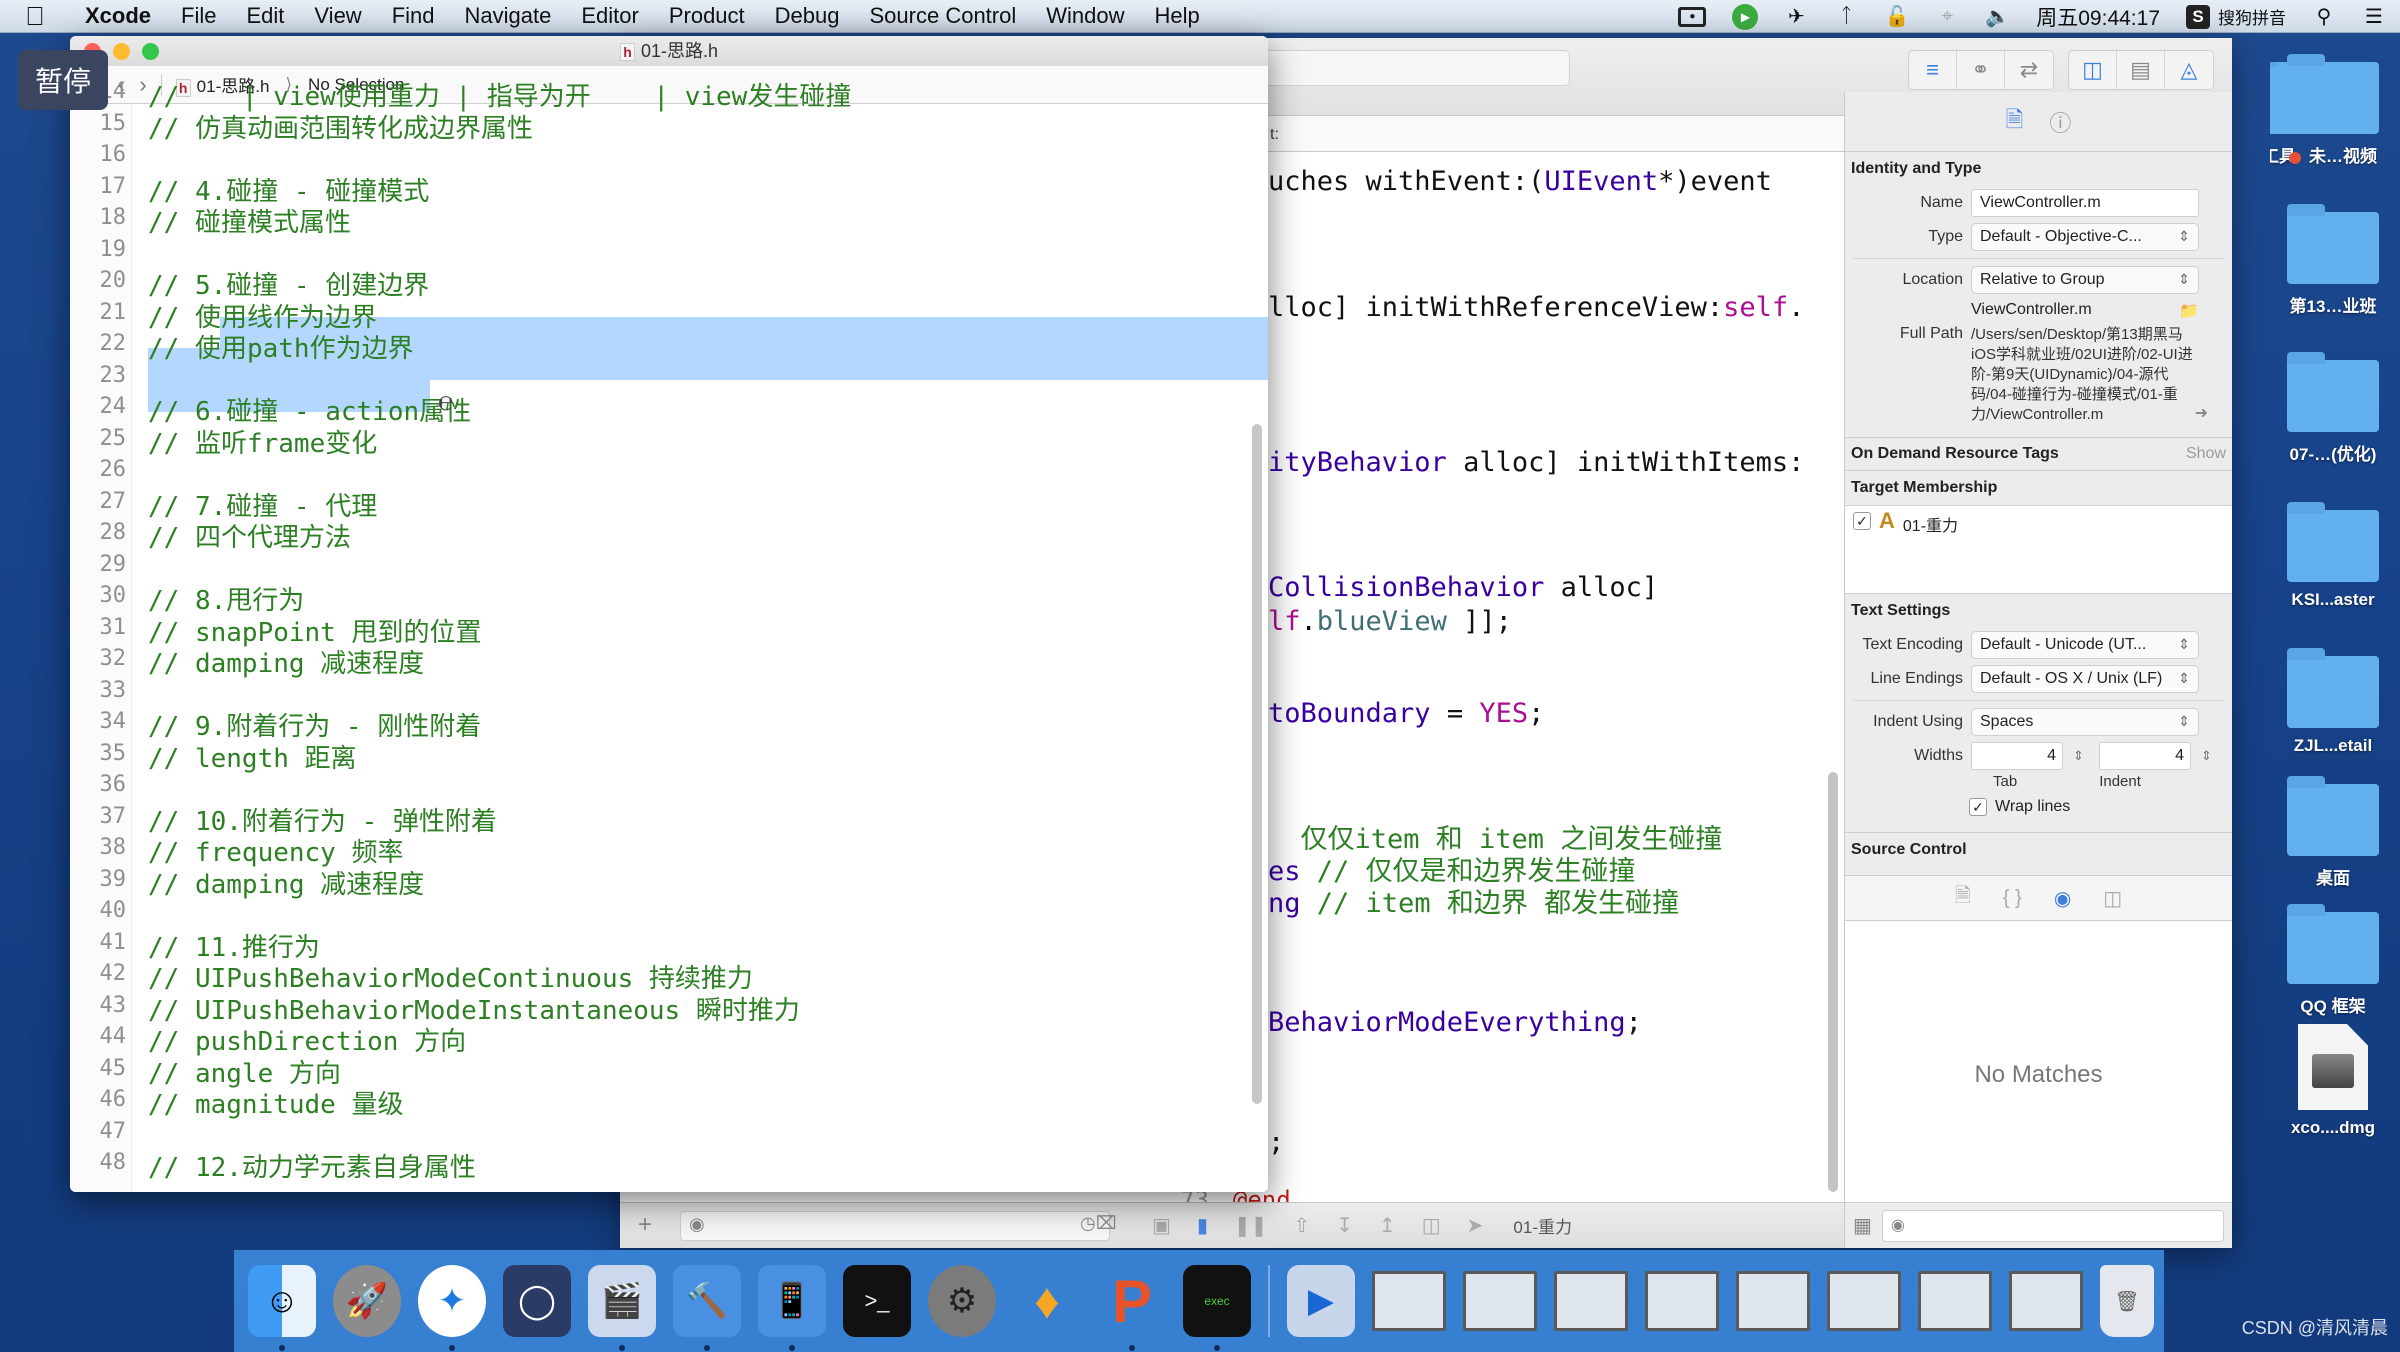 The height and width of the screenshot is (1352, 2400). I want to click on type-select: Default - Objective-C... ⇕, so click(2085, 237).